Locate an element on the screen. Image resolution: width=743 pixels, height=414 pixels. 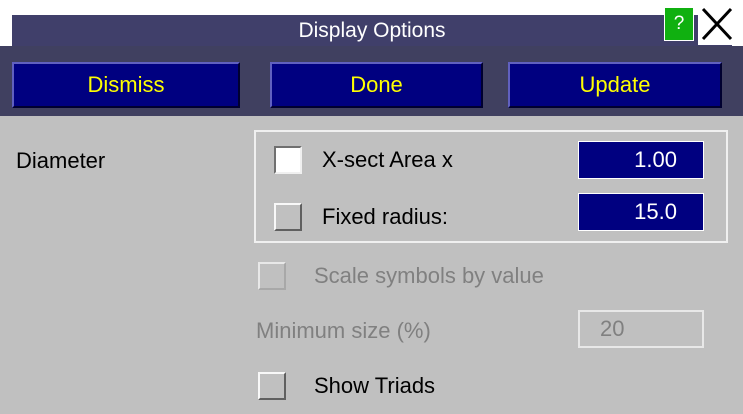
close-button is located at coordinates (717, 24).